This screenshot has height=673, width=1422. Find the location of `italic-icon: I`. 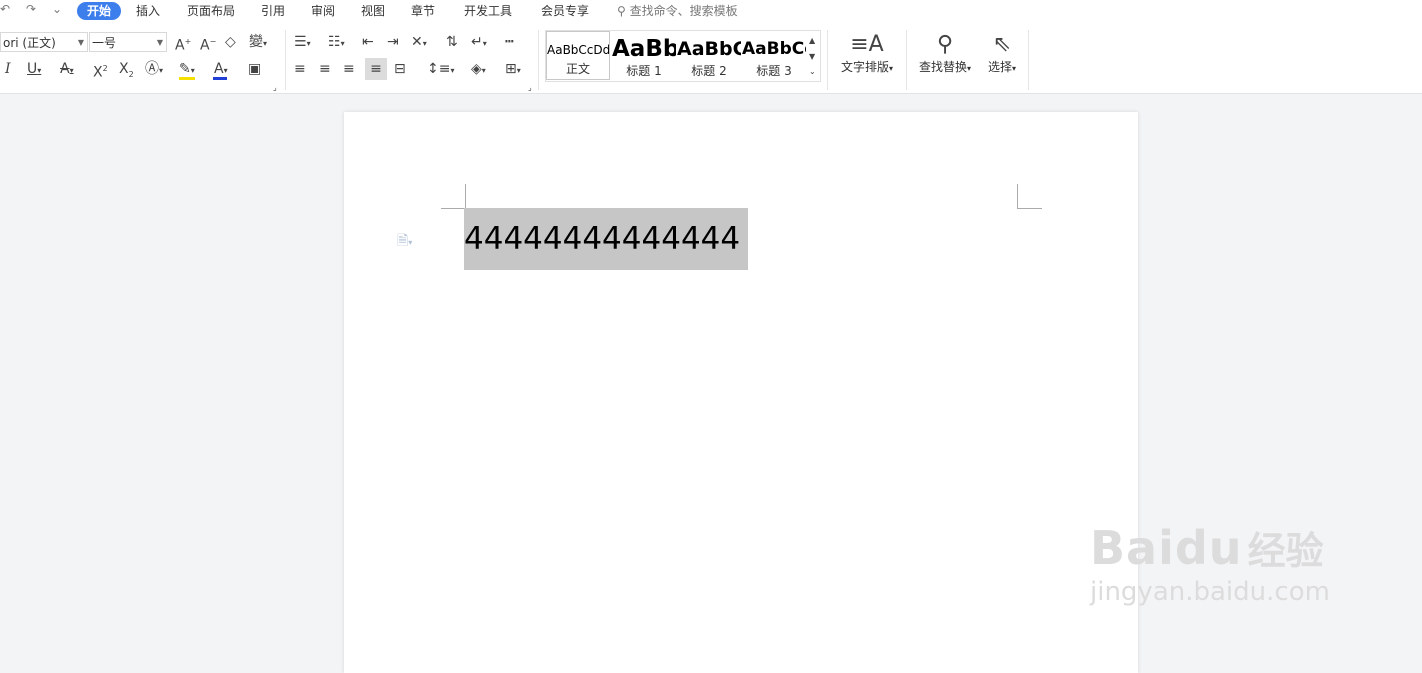

italic-icon: I is located at coordinates (8, 69).